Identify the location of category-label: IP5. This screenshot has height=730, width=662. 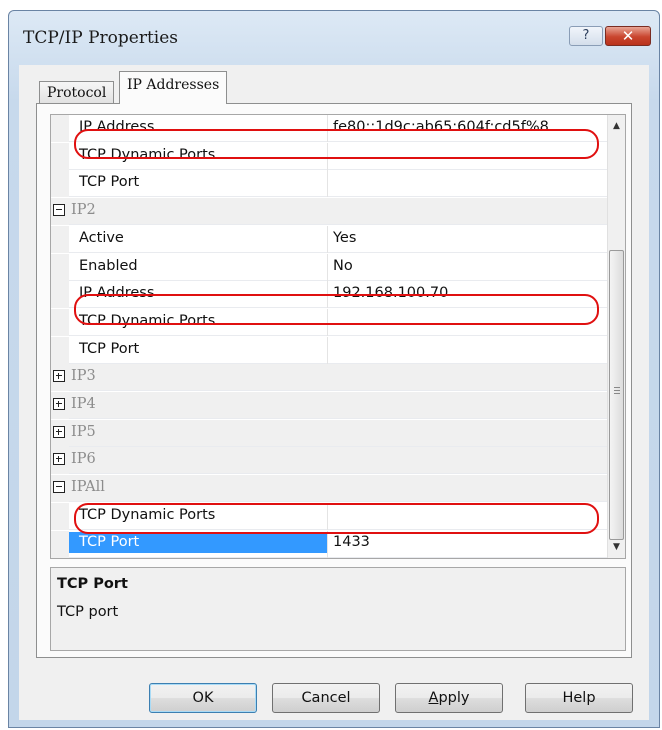
(83, 432).